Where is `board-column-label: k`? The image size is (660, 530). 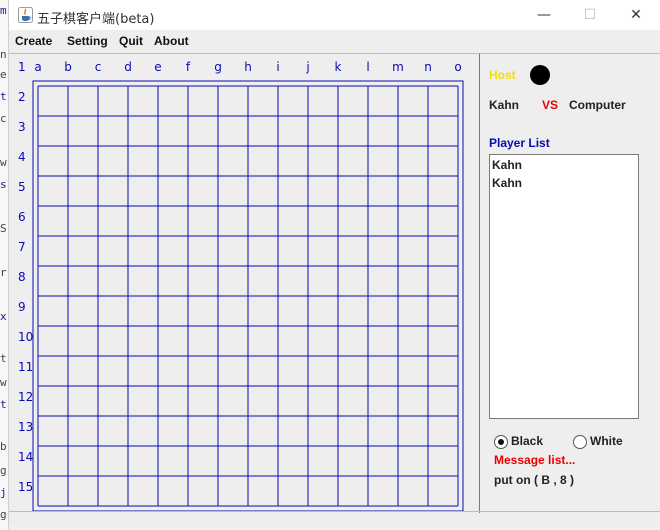
board-column-label: k is located at coordinates (338, 67).